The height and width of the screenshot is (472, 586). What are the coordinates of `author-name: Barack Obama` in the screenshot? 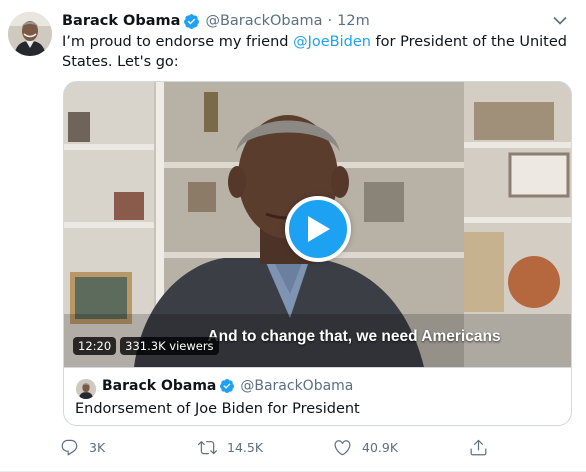 It's located at (121, 21).